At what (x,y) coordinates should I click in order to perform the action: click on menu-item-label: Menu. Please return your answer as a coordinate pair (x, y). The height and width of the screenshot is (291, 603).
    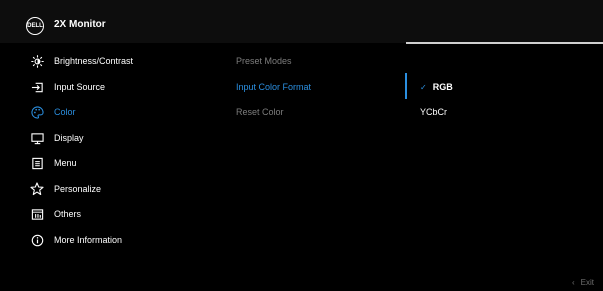
    Looking at the image, I should click on (65, 163).